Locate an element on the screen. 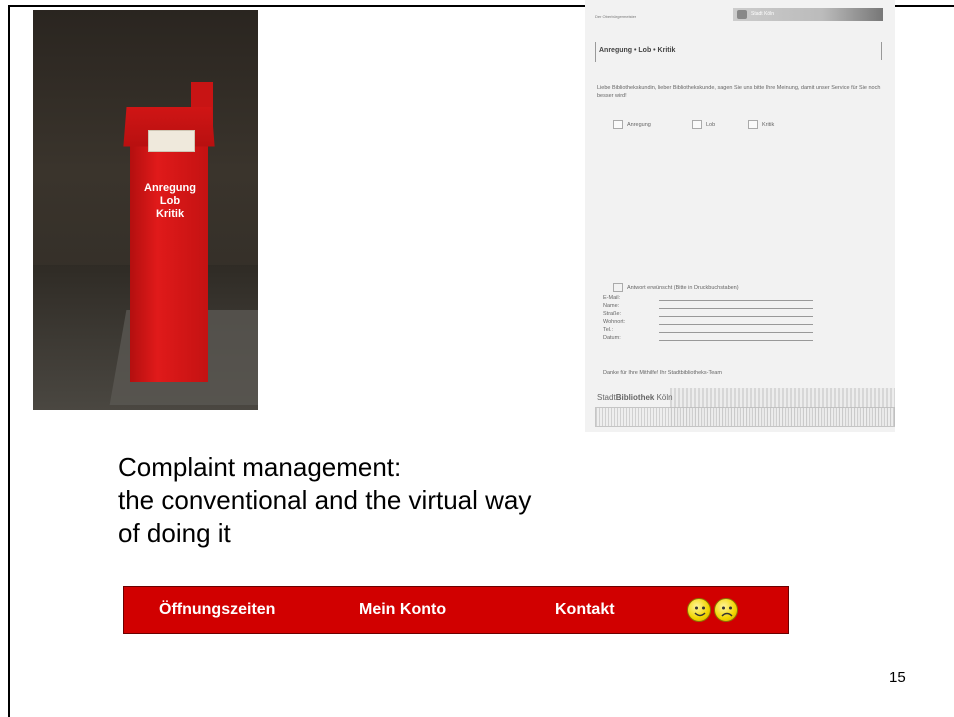 The image size is (954, 717). card-slot is located at coordinates (171, 141).